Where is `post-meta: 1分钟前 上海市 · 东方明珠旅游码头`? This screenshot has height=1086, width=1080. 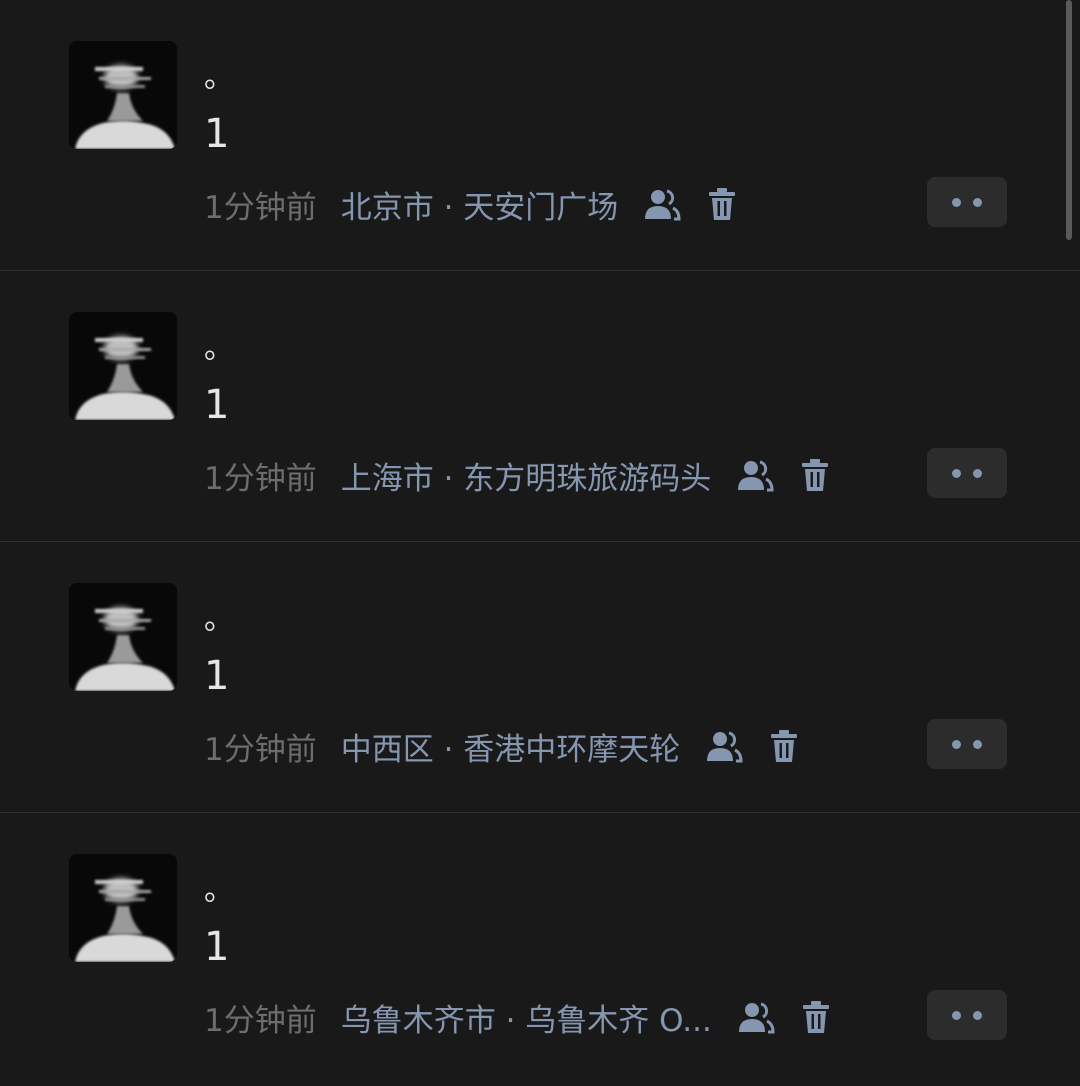 post-meta: 1分钟前 上海市 · 东方明珠旅游码头 is located at coordinates (519, 475).